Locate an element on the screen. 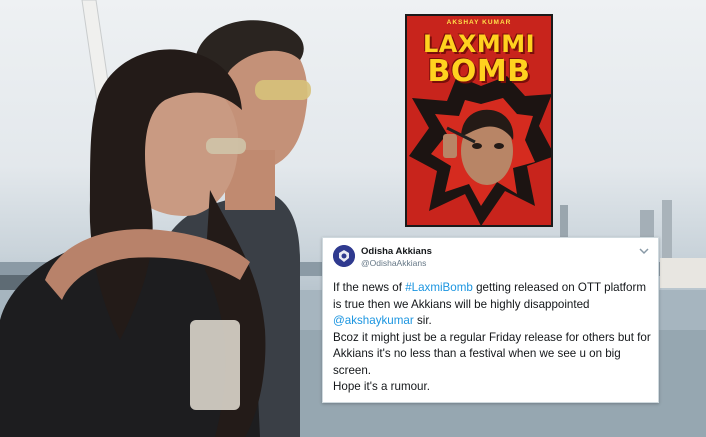 This screenshot has width=706, height=437. tweet-handle: @OdishaAkkians is located at coordinates (393, 263).